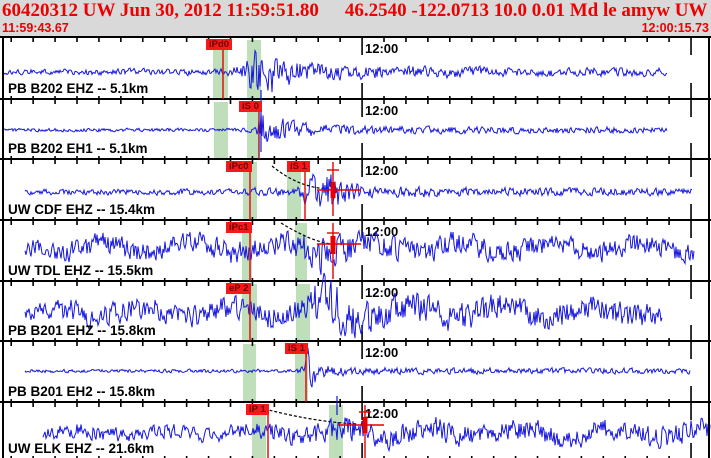 This screenshot has width=711, height=458. What do you see at coordinates (709, 247) in the screenshot?
I see `plot-right-border` at bounding box center [709, 247].